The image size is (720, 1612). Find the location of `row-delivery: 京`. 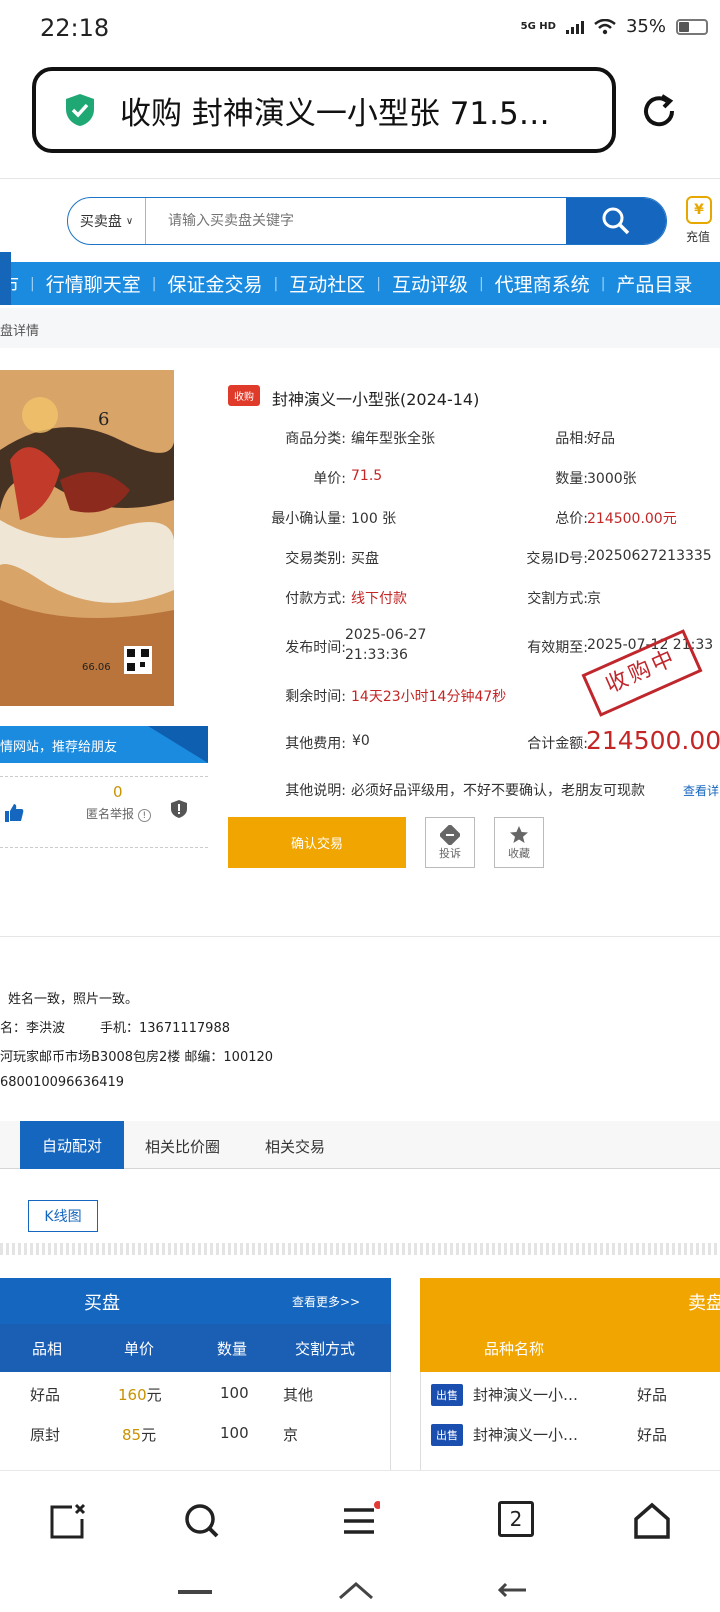

row-delivery: 京 is located at coordinates (291, 1435).